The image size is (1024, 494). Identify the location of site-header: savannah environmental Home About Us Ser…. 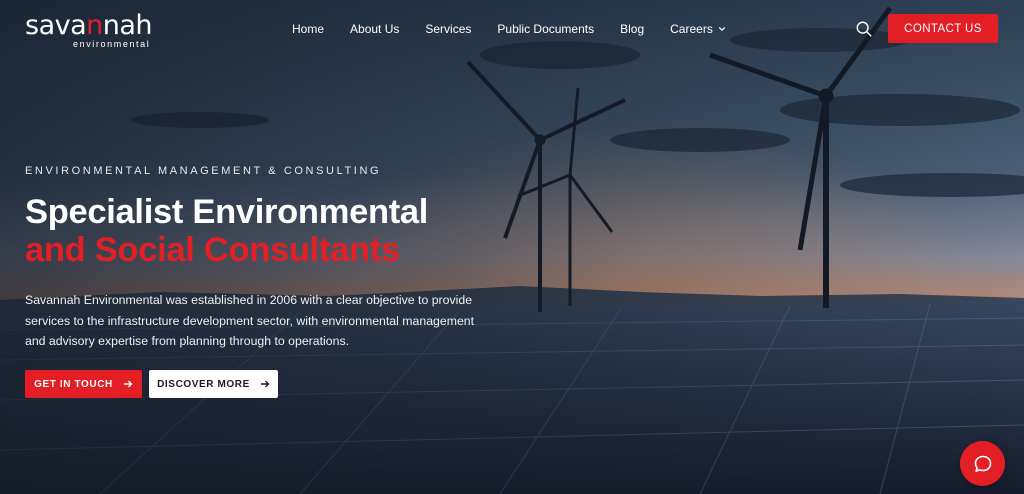
(512, 29).